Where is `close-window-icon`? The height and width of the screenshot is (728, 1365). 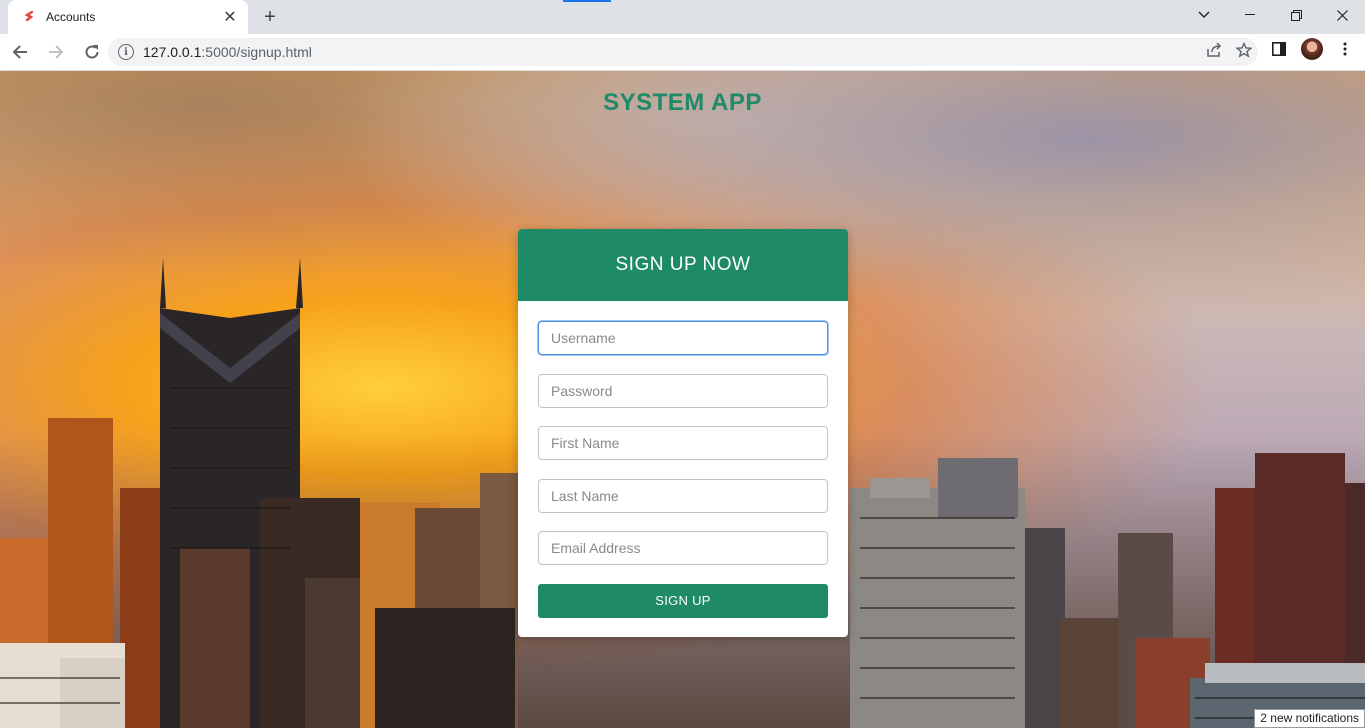
close-window-icon is located at coordinates (1342, 15).